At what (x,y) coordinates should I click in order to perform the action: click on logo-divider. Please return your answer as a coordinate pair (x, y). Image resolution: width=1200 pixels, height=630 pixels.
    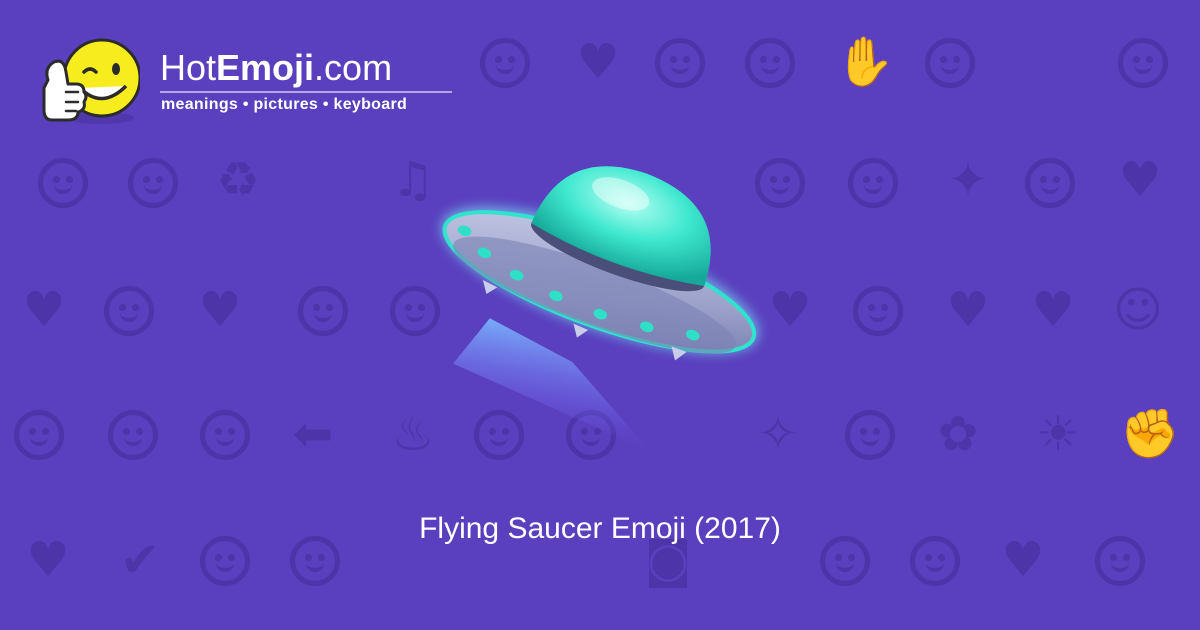
    Looking at the image, I should click on (306, 92).